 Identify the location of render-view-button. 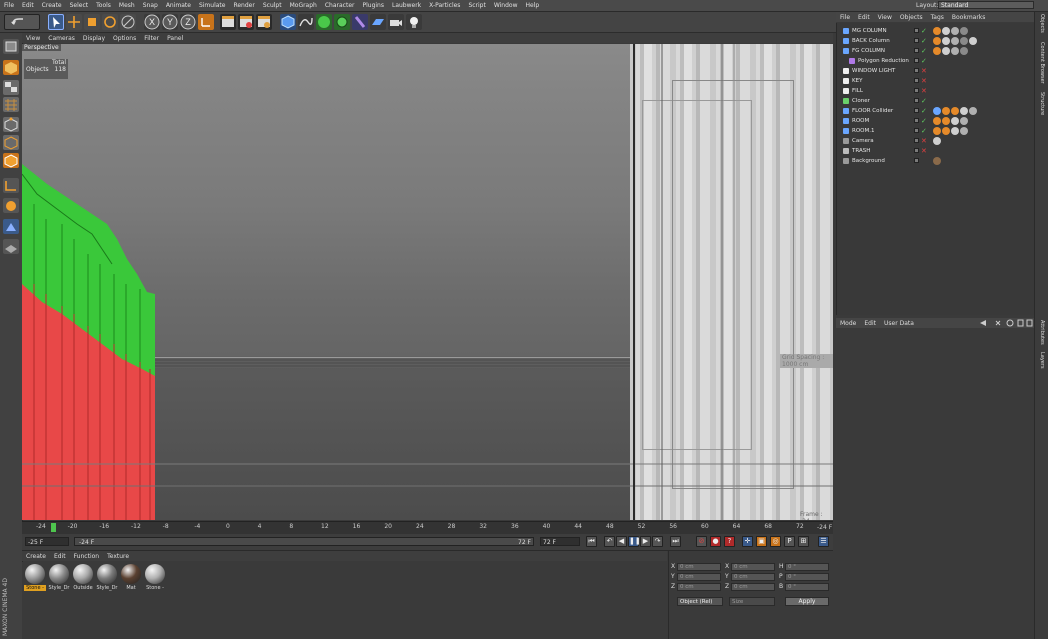
(228, 22).